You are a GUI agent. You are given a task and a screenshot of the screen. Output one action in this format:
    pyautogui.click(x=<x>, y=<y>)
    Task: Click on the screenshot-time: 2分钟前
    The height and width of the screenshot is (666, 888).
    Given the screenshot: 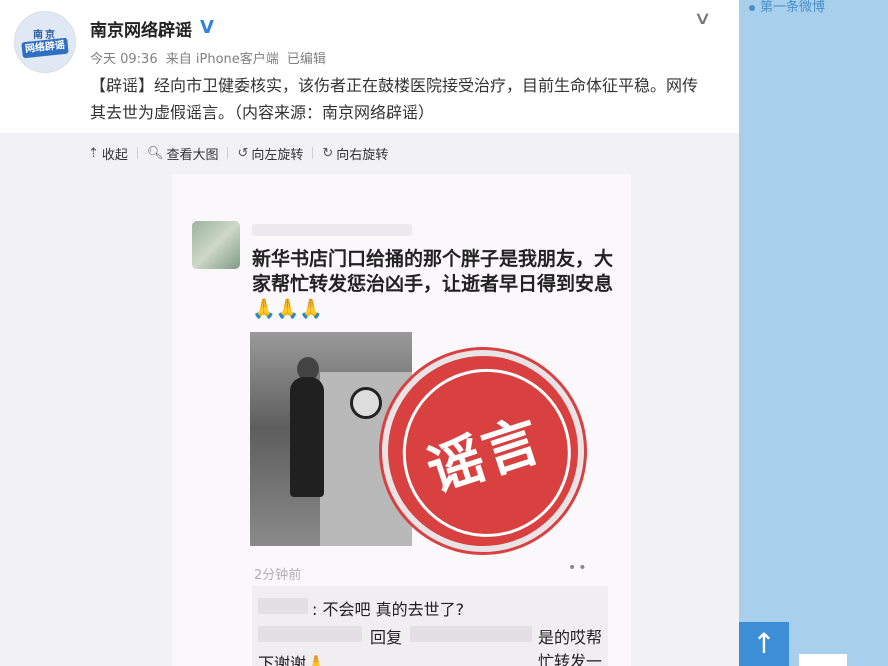 What is the action you would take?
    pyautogui.click(x=278, y=575)
    